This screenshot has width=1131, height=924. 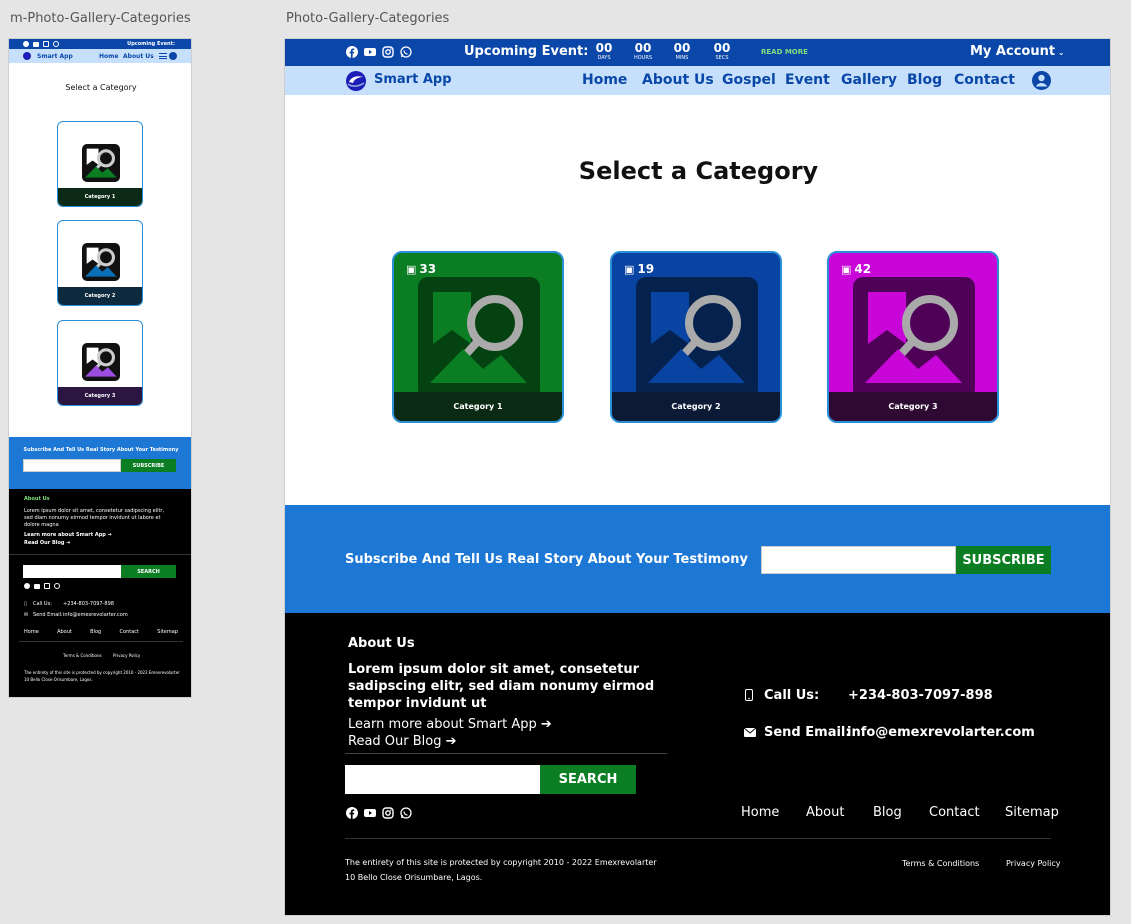 What do you see at coordinates (42, 586) in the screenshot?
I see `mobile-footer-social` at bounding box center [42, 586].